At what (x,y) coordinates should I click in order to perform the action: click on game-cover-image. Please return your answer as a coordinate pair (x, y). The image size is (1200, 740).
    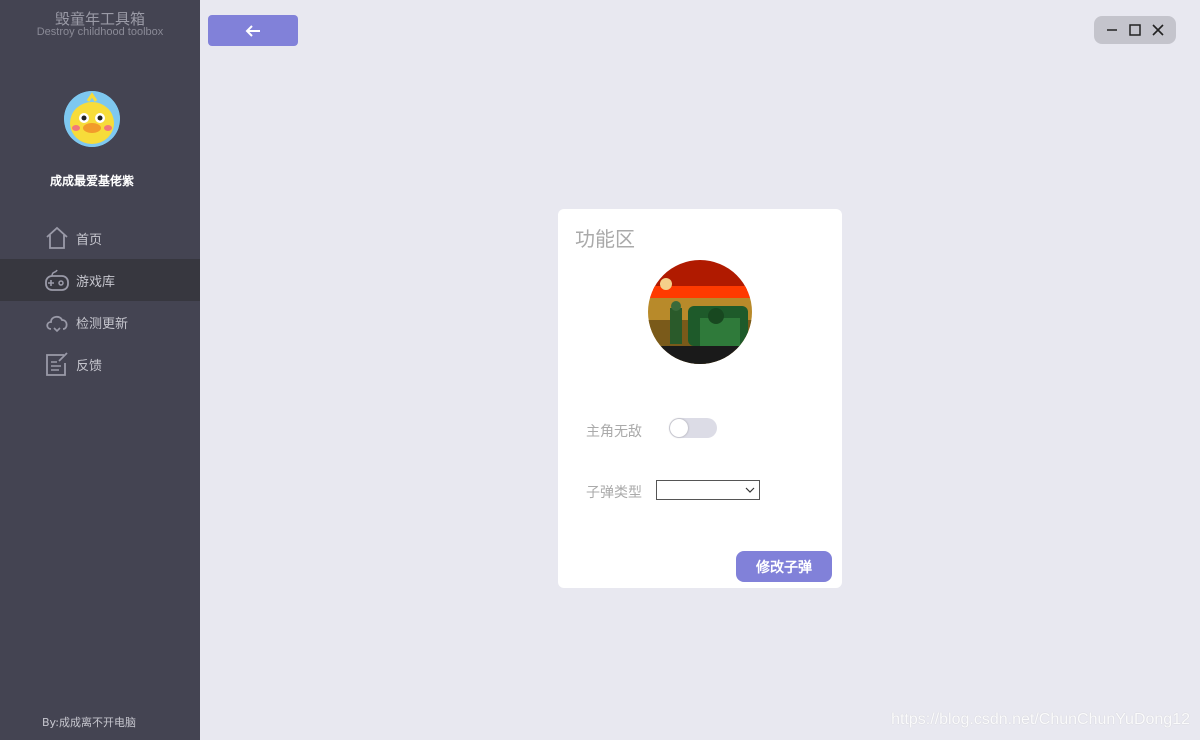
    Looking at the image, I should click on (700, 312).